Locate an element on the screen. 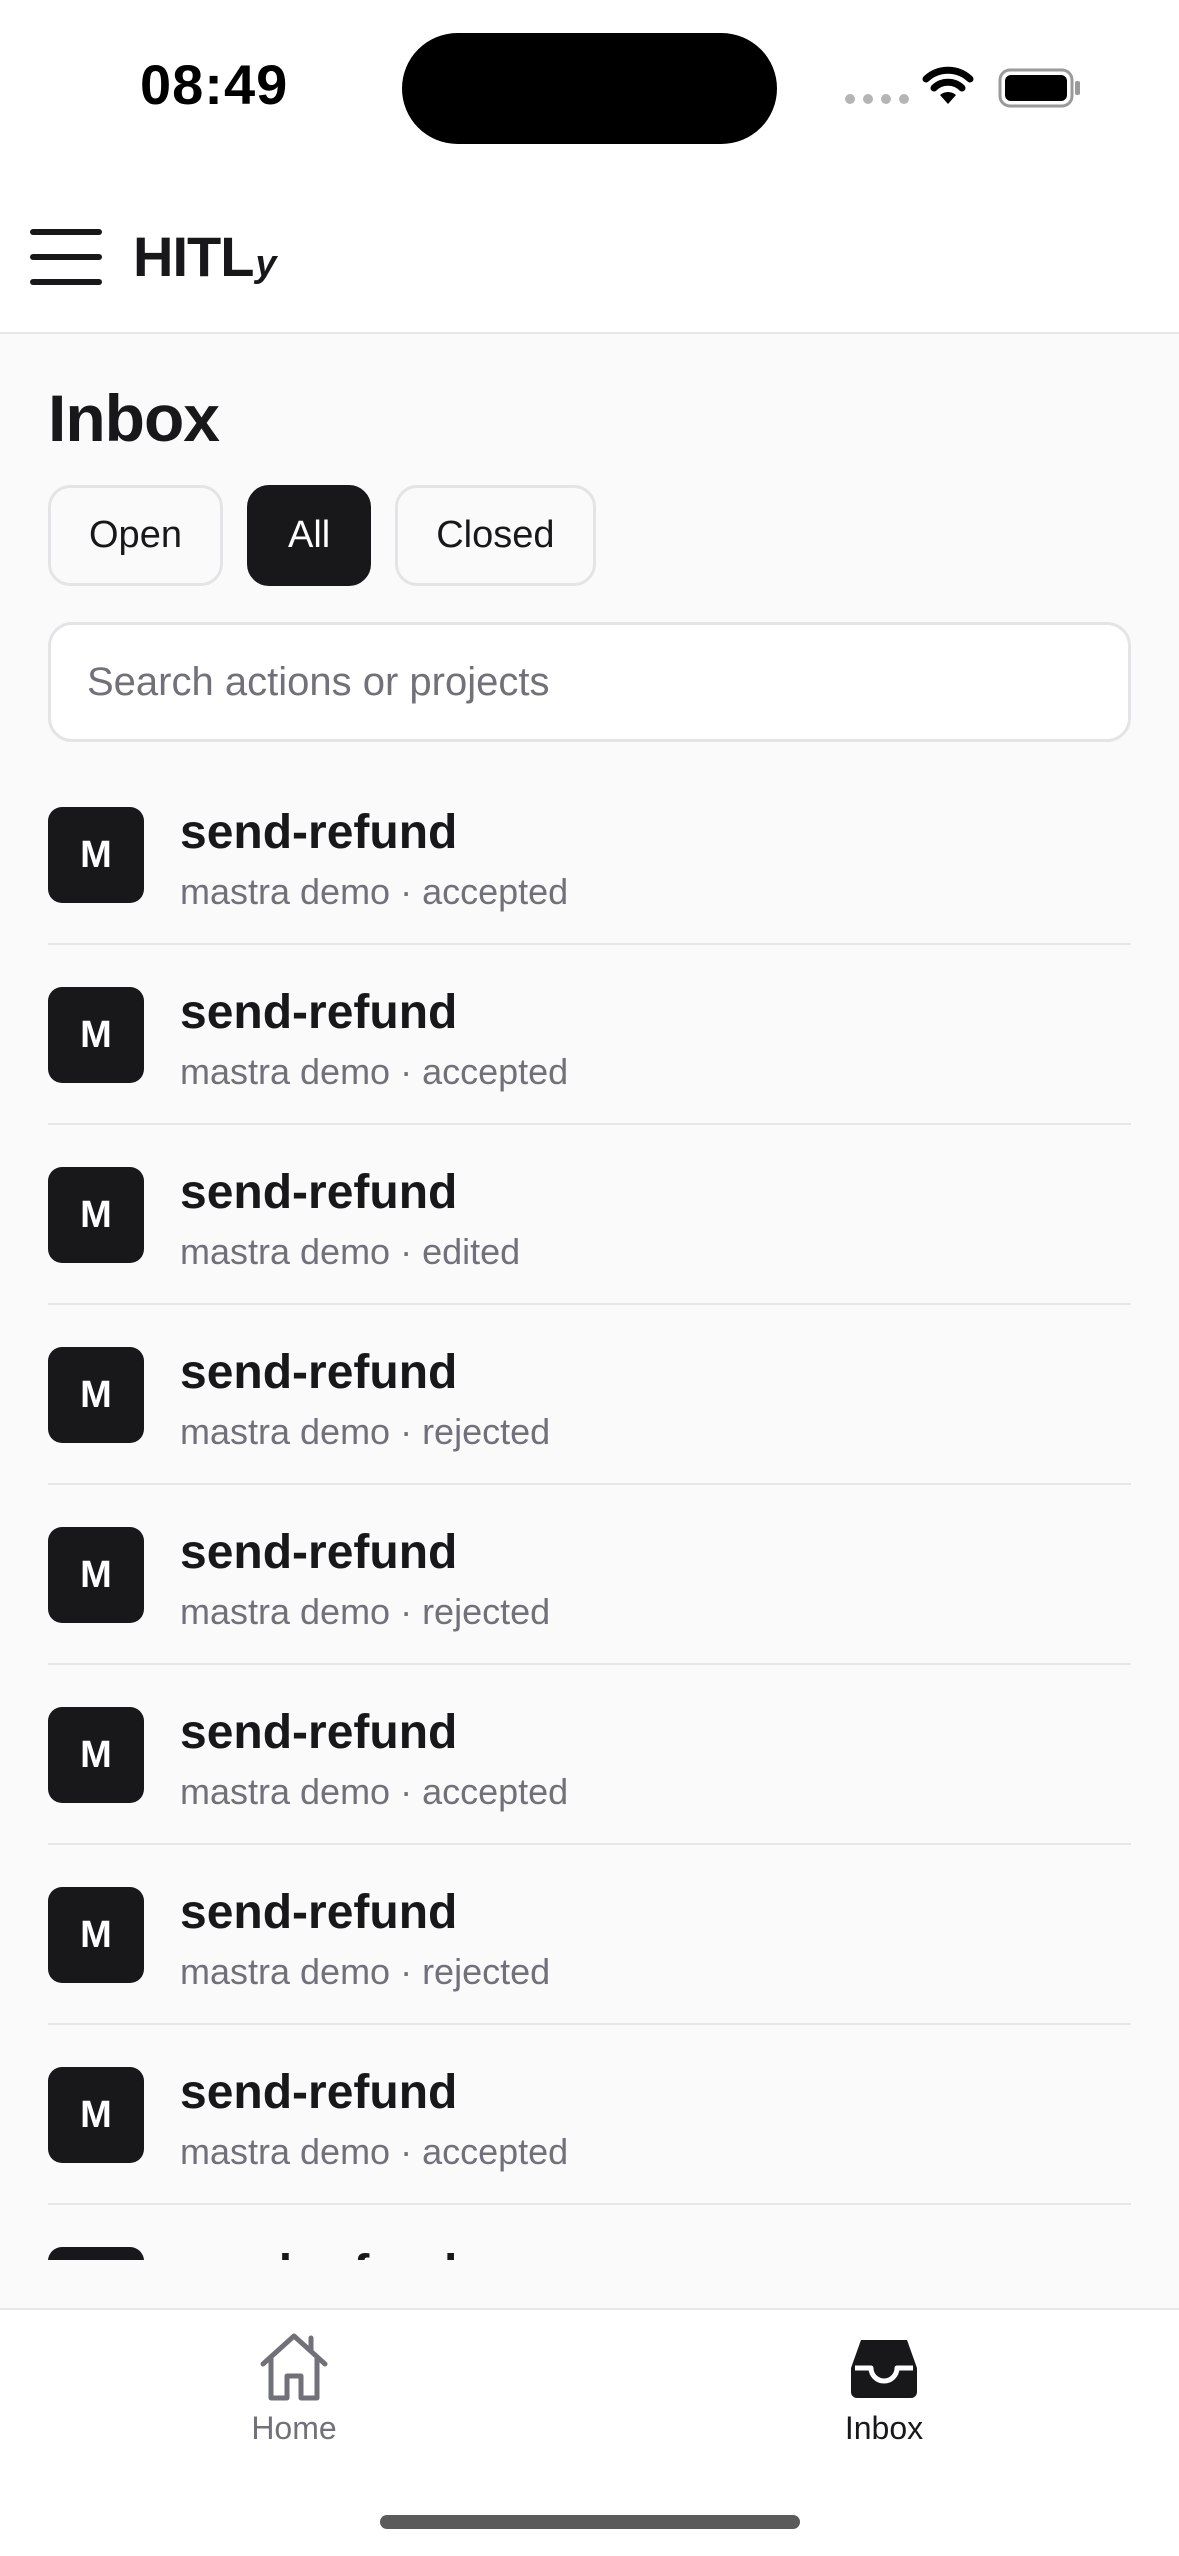  tab-inbox: Inbox is located at coordinates (884, 2388).